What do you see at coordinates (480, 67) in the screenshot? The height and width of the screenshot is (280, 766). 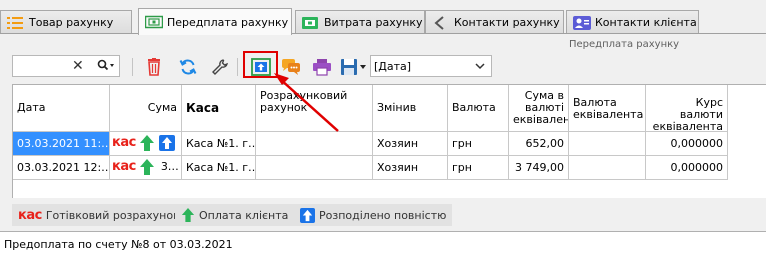 I see `chevron-down-icon` at bounding box center [480, 67].